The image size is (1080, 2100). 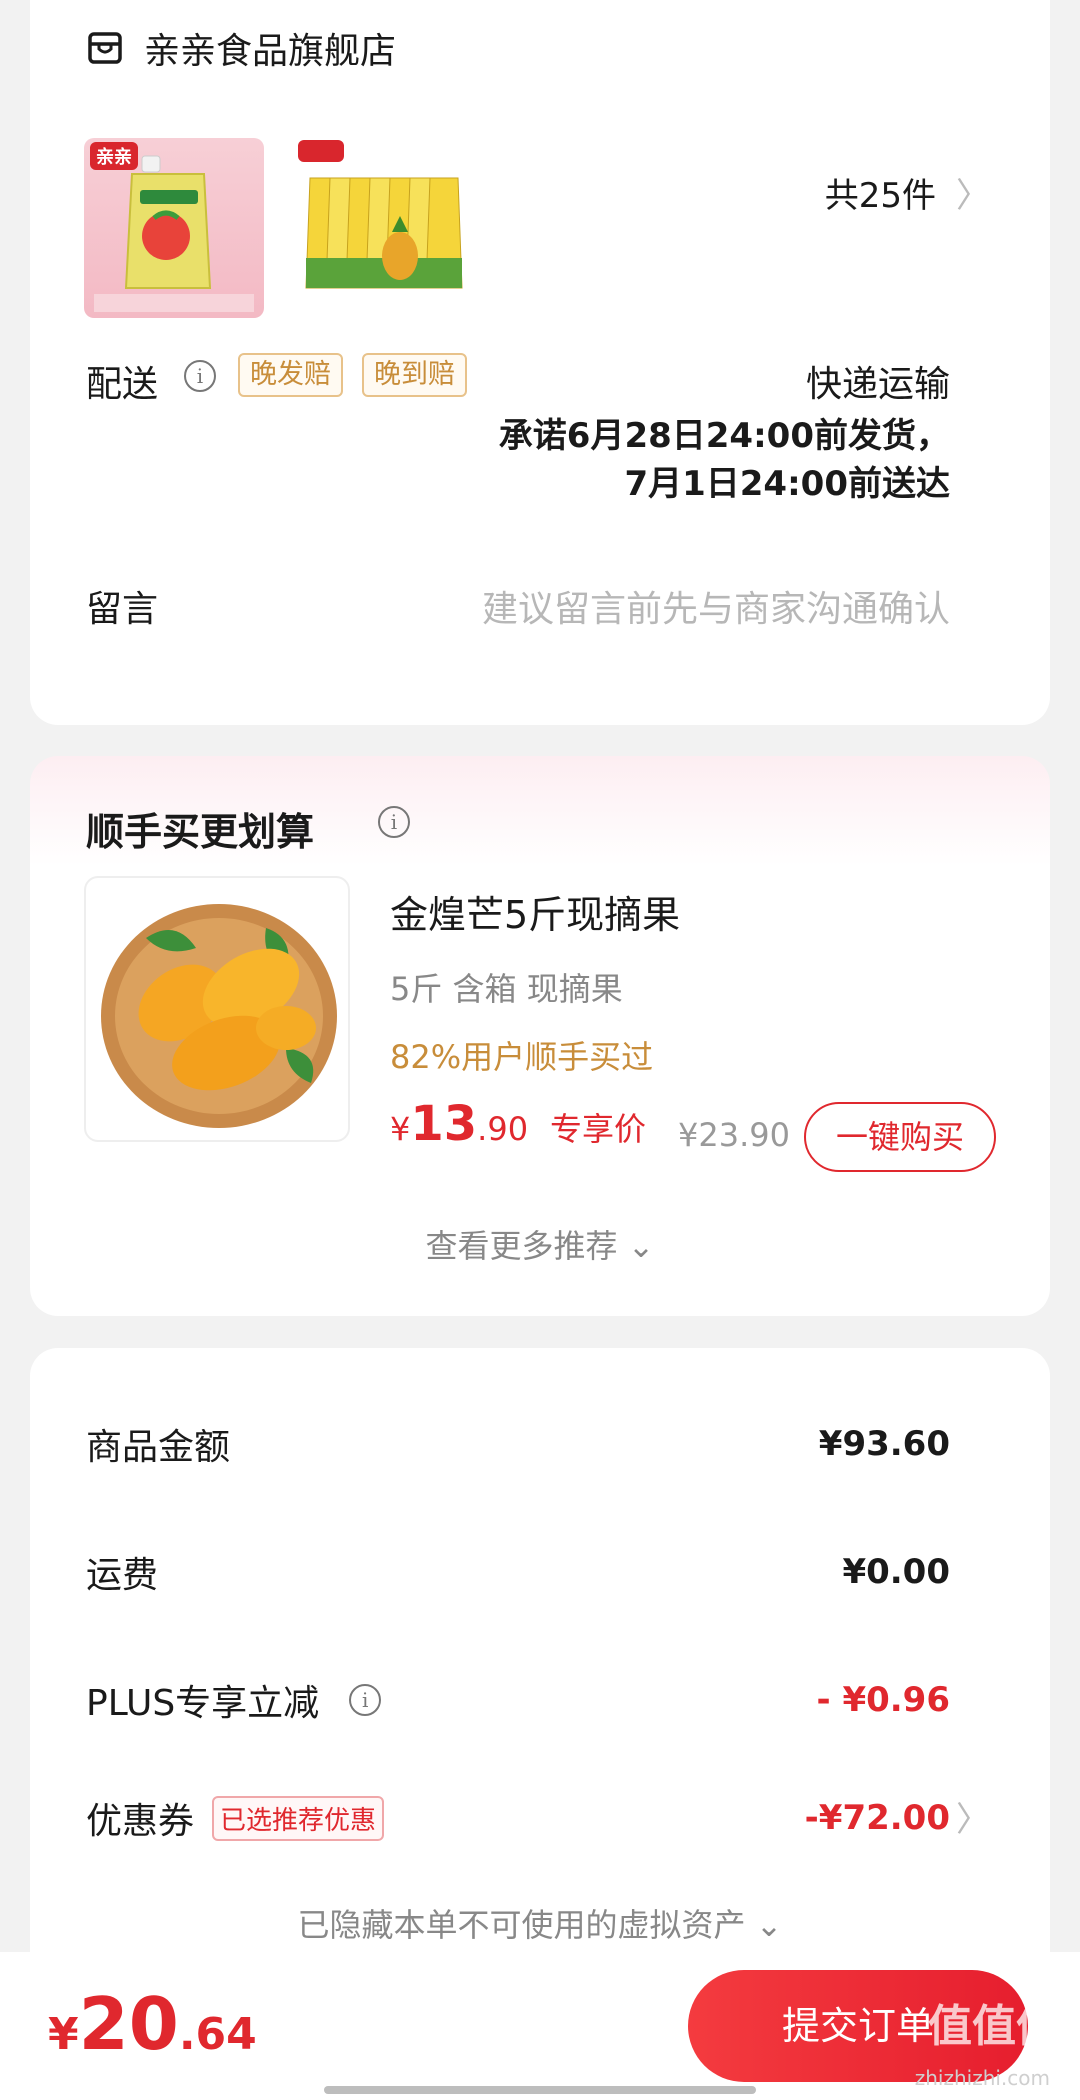 I want to click on message-label: 留言, so click(x=122, y=609).